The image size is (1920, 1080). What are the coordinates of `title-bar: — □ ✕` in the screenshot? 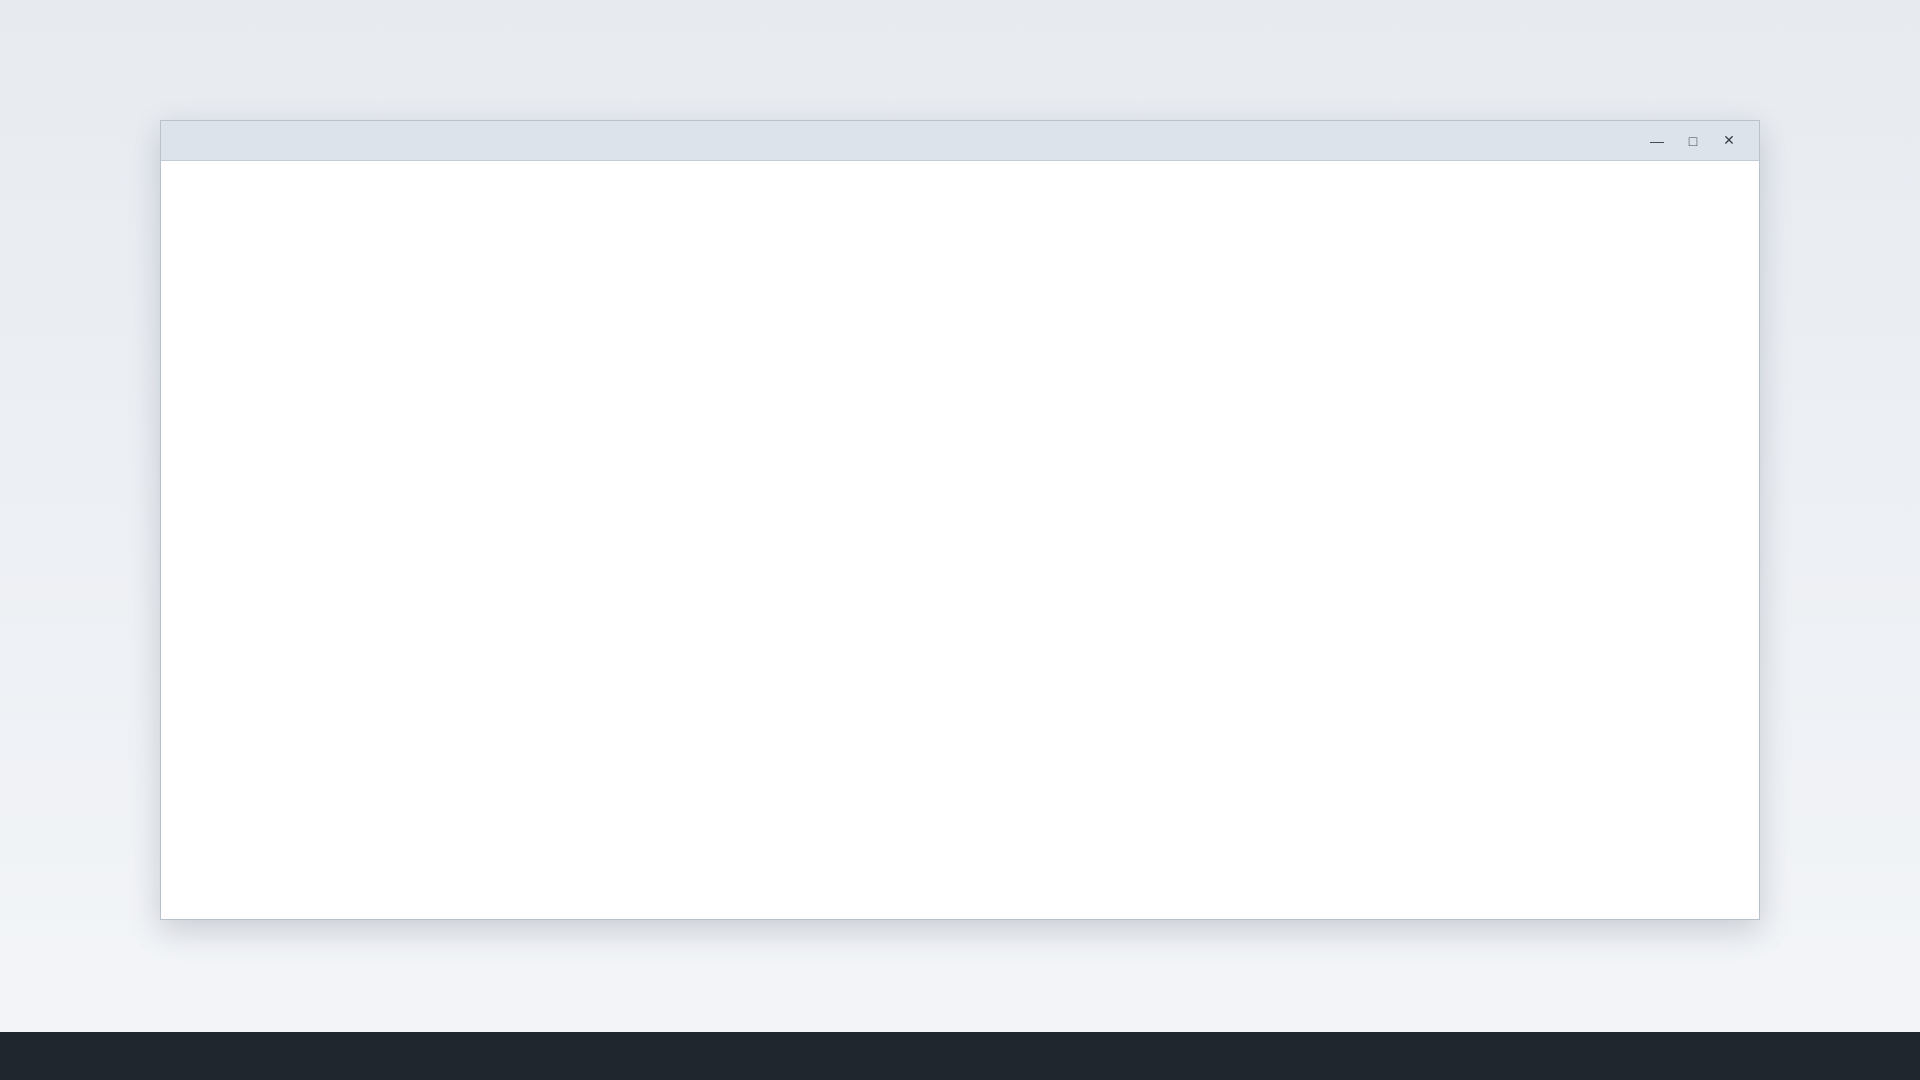 It's located at (960, 141).